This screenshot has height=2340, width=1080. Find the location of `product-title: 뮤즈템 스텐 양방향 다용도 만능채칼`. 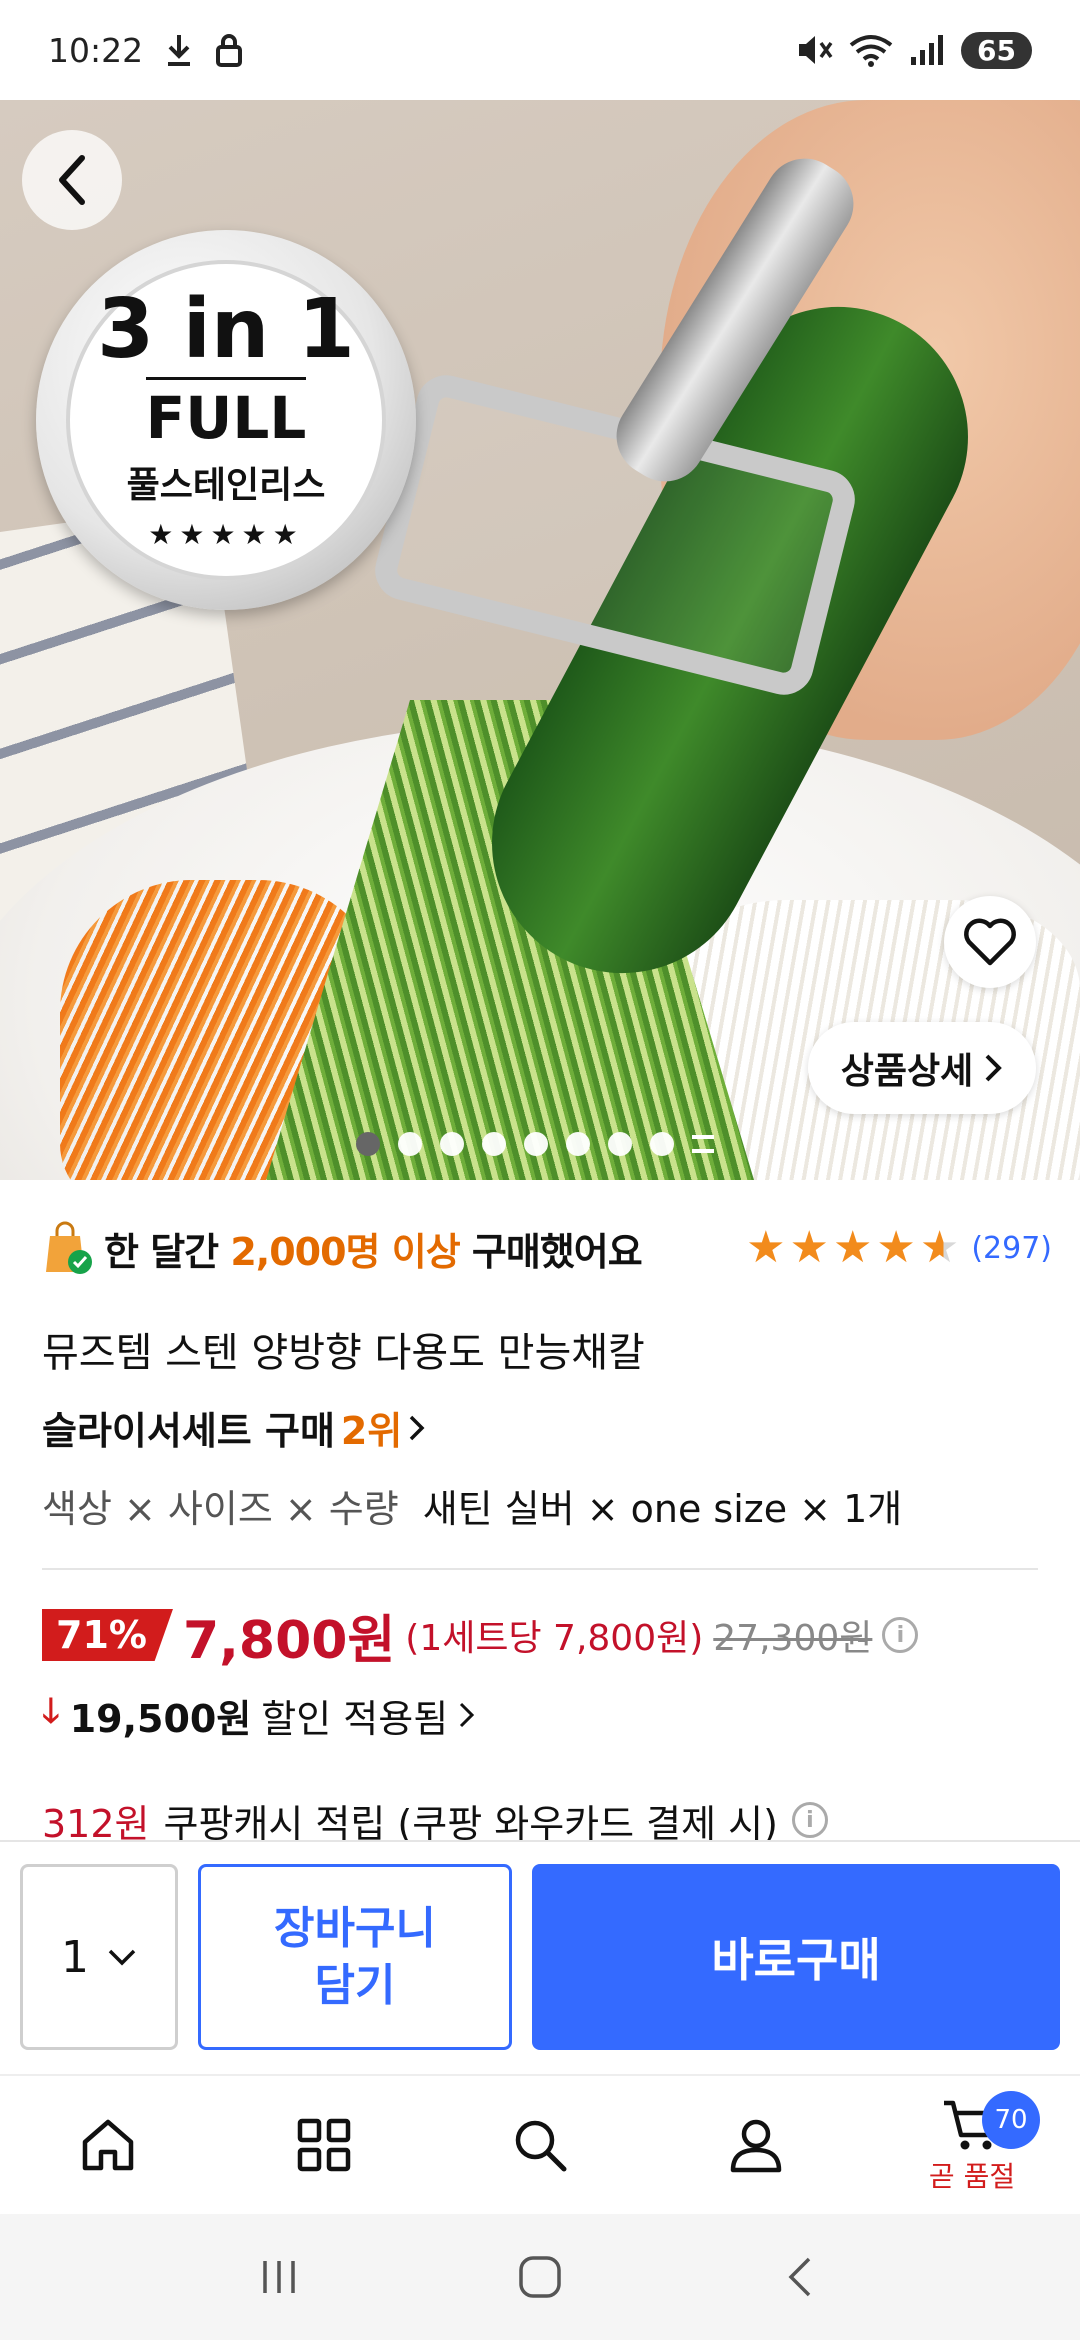

product-title: 뮤즈템 스텐 양방향 다용도 만능채칼 is located at coordinates (343, 1353).